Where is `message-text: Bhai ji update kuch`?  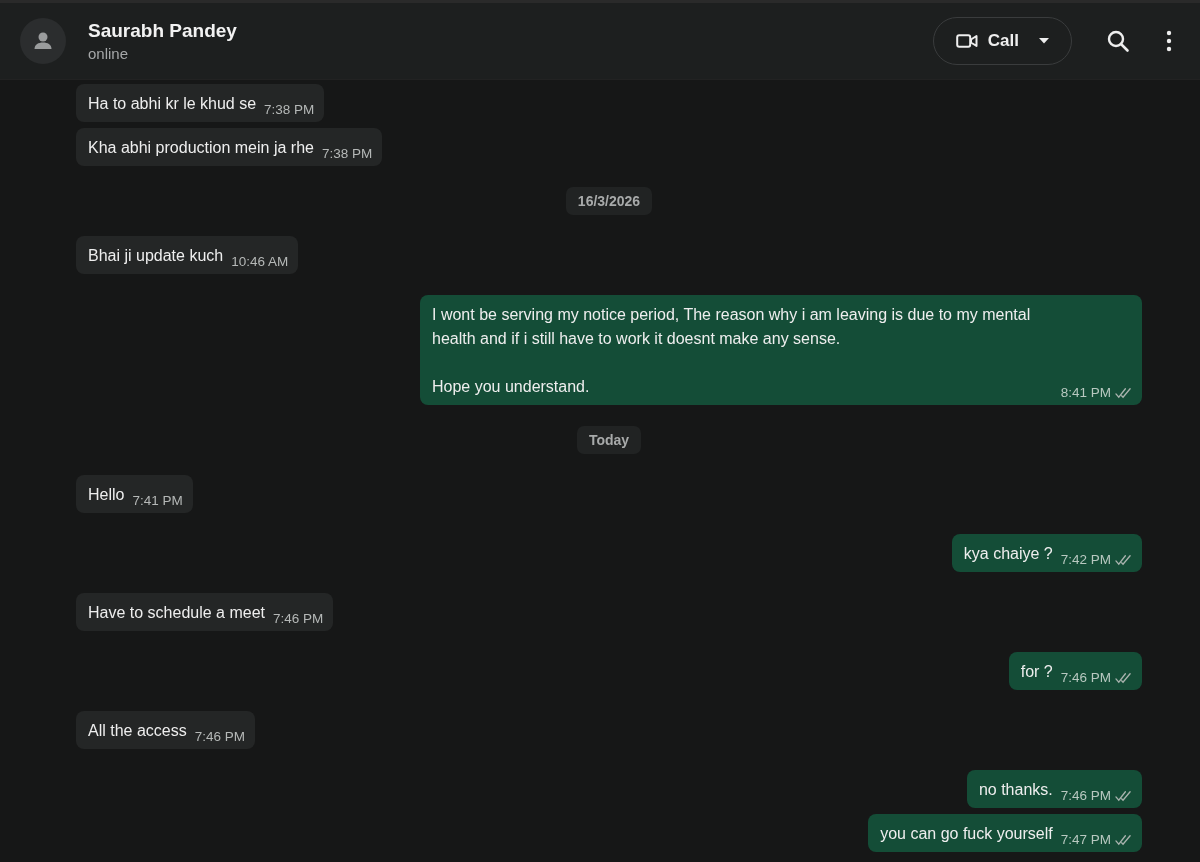
message-text: Bhai ji update kuch is located at coordinates (156, 256).